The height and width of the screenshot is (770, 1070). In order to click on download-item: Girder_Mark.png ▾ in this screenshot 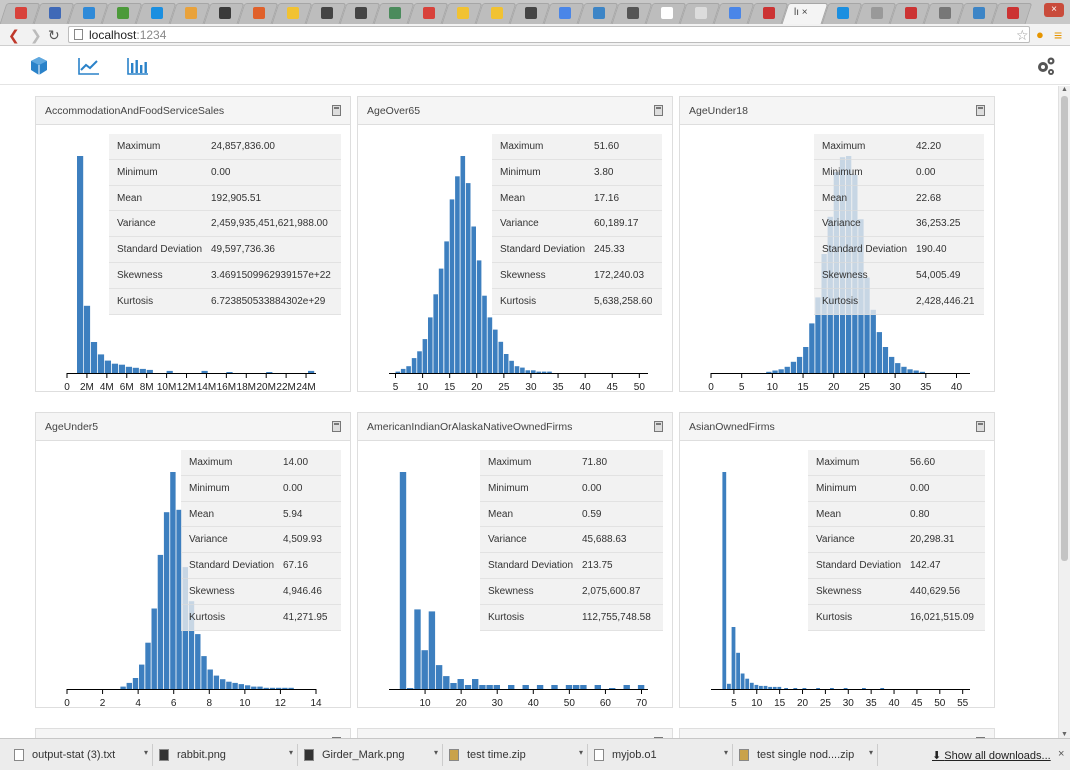, I will do `click(370, 755)`.